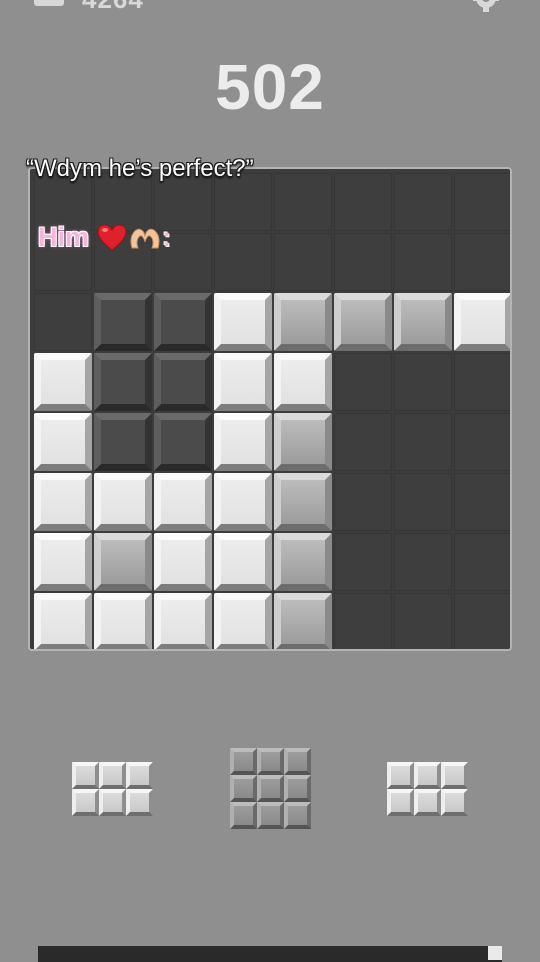 The width and height of the screenshot is (540, 962). What do you see at coordinates (167, 237) in the screenshot?
I see `him-colon: :` at bounding box center [167, 237].